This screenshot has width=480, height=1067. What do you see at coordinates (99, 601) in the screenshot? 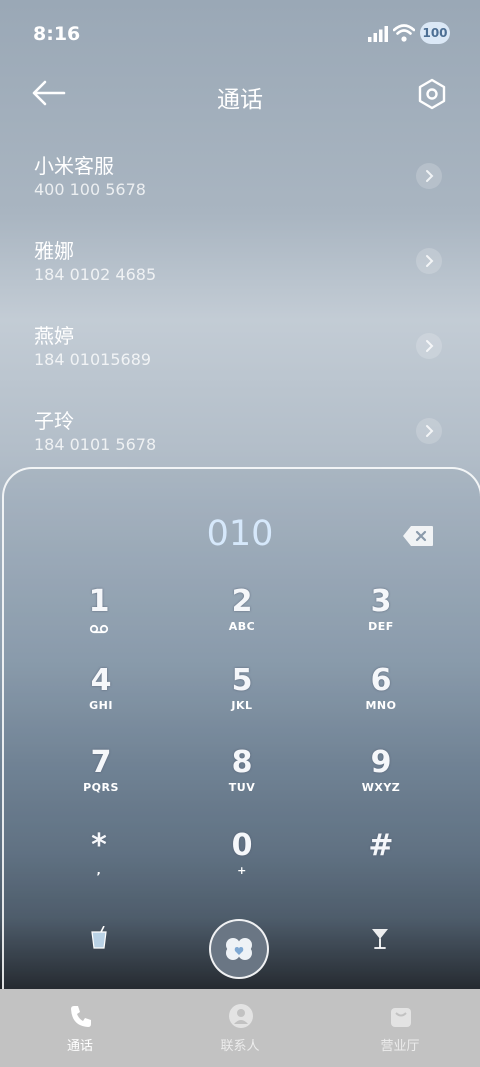
I see `key-digit: 1` at bounding box center [99, 601].